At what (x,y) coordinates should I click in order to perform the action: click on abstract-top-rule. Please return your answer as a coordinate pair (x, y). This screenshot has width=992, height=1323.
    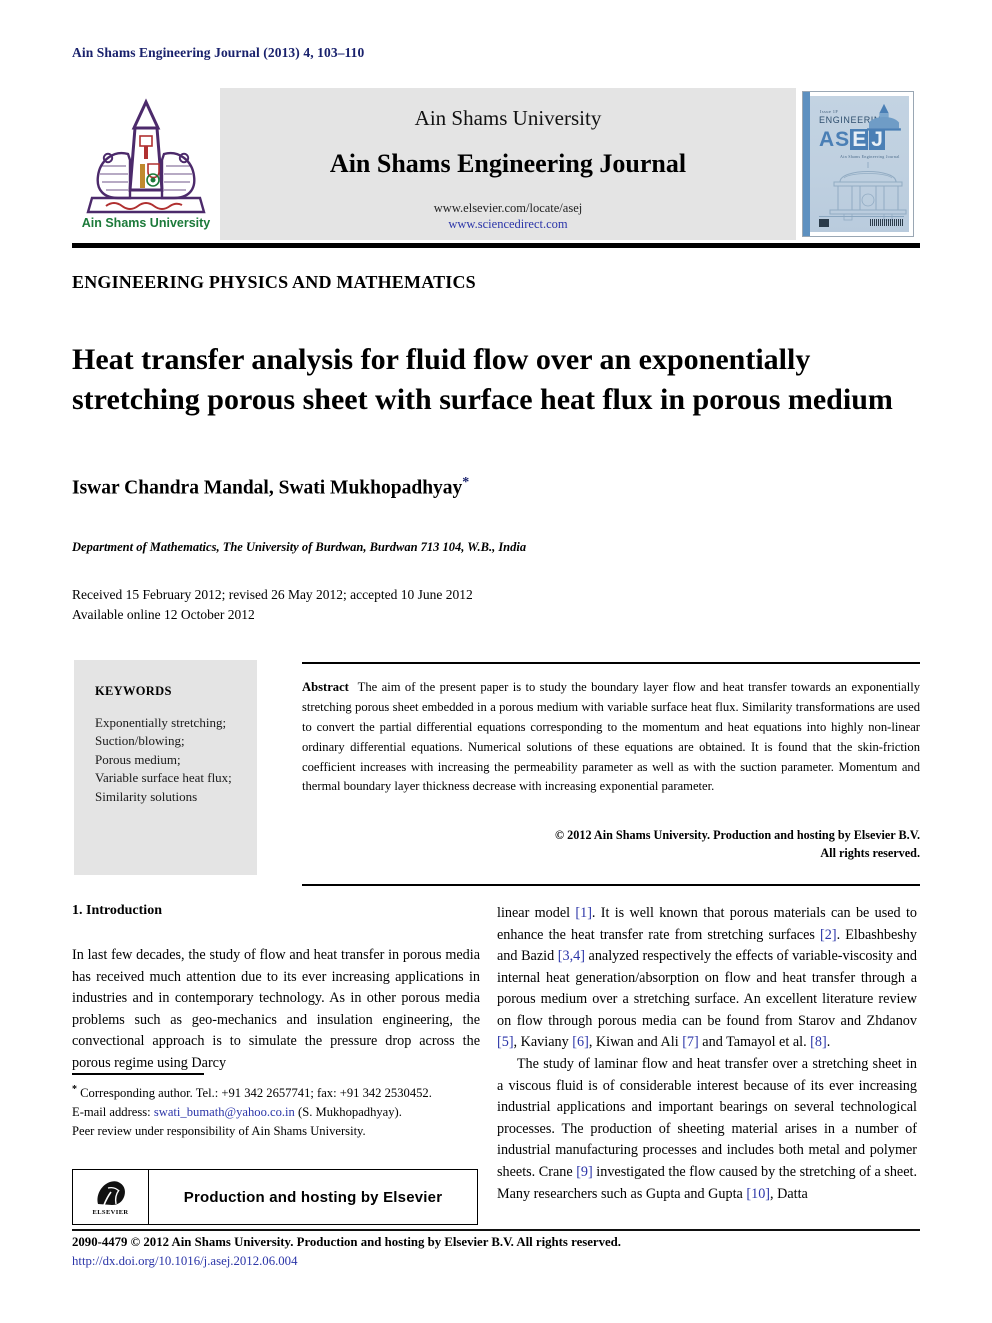
    Looking at the image, I should click on (611, 663).